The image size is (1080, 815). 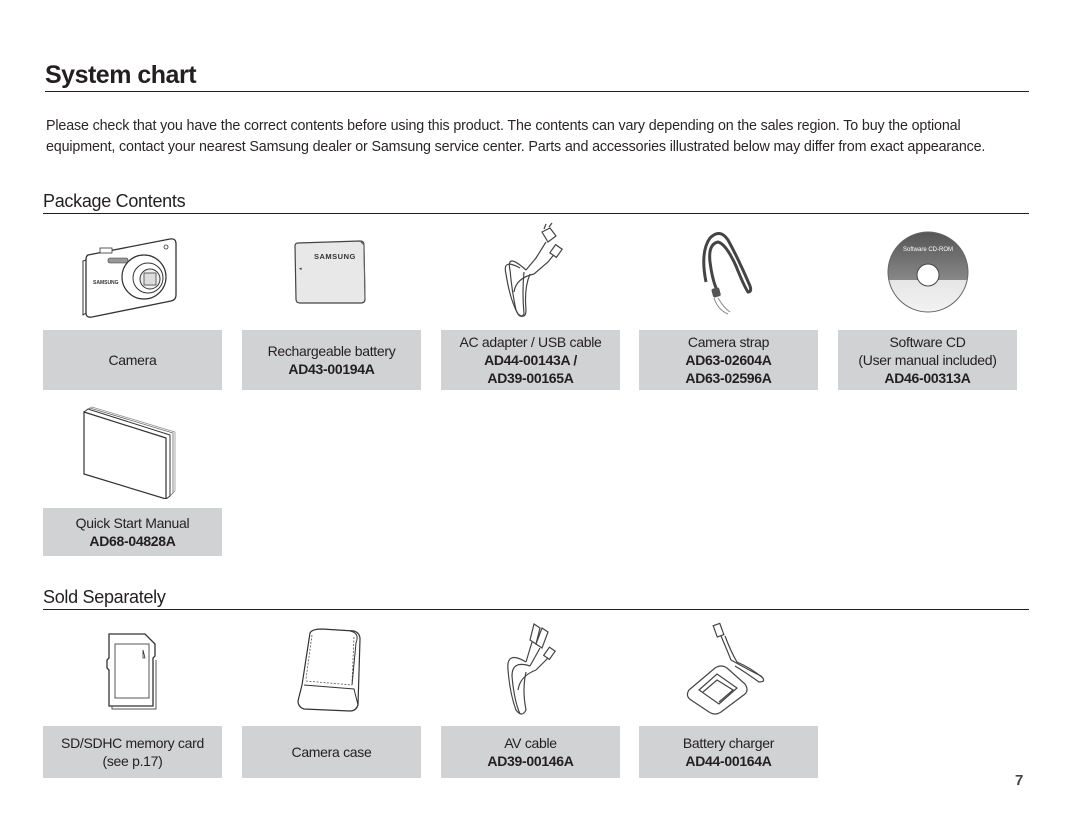 I want to click on item-label: AV cable AD39-00146A, so click(x=530, y=752).